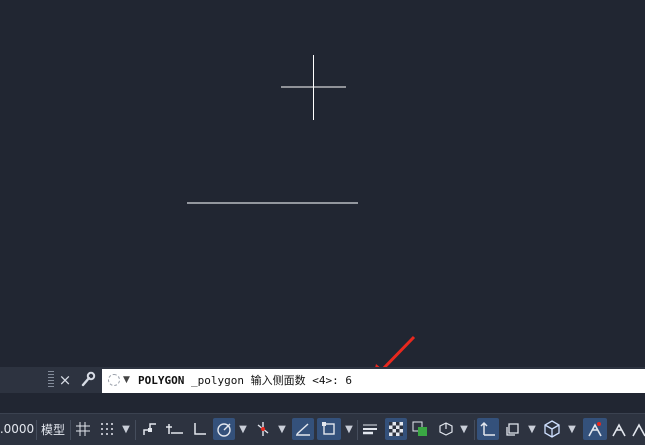  What do you see at coordinates (17, 429) in the screenshot?
I see `zoom-readout: .0000` at bounding box center [17, 429].